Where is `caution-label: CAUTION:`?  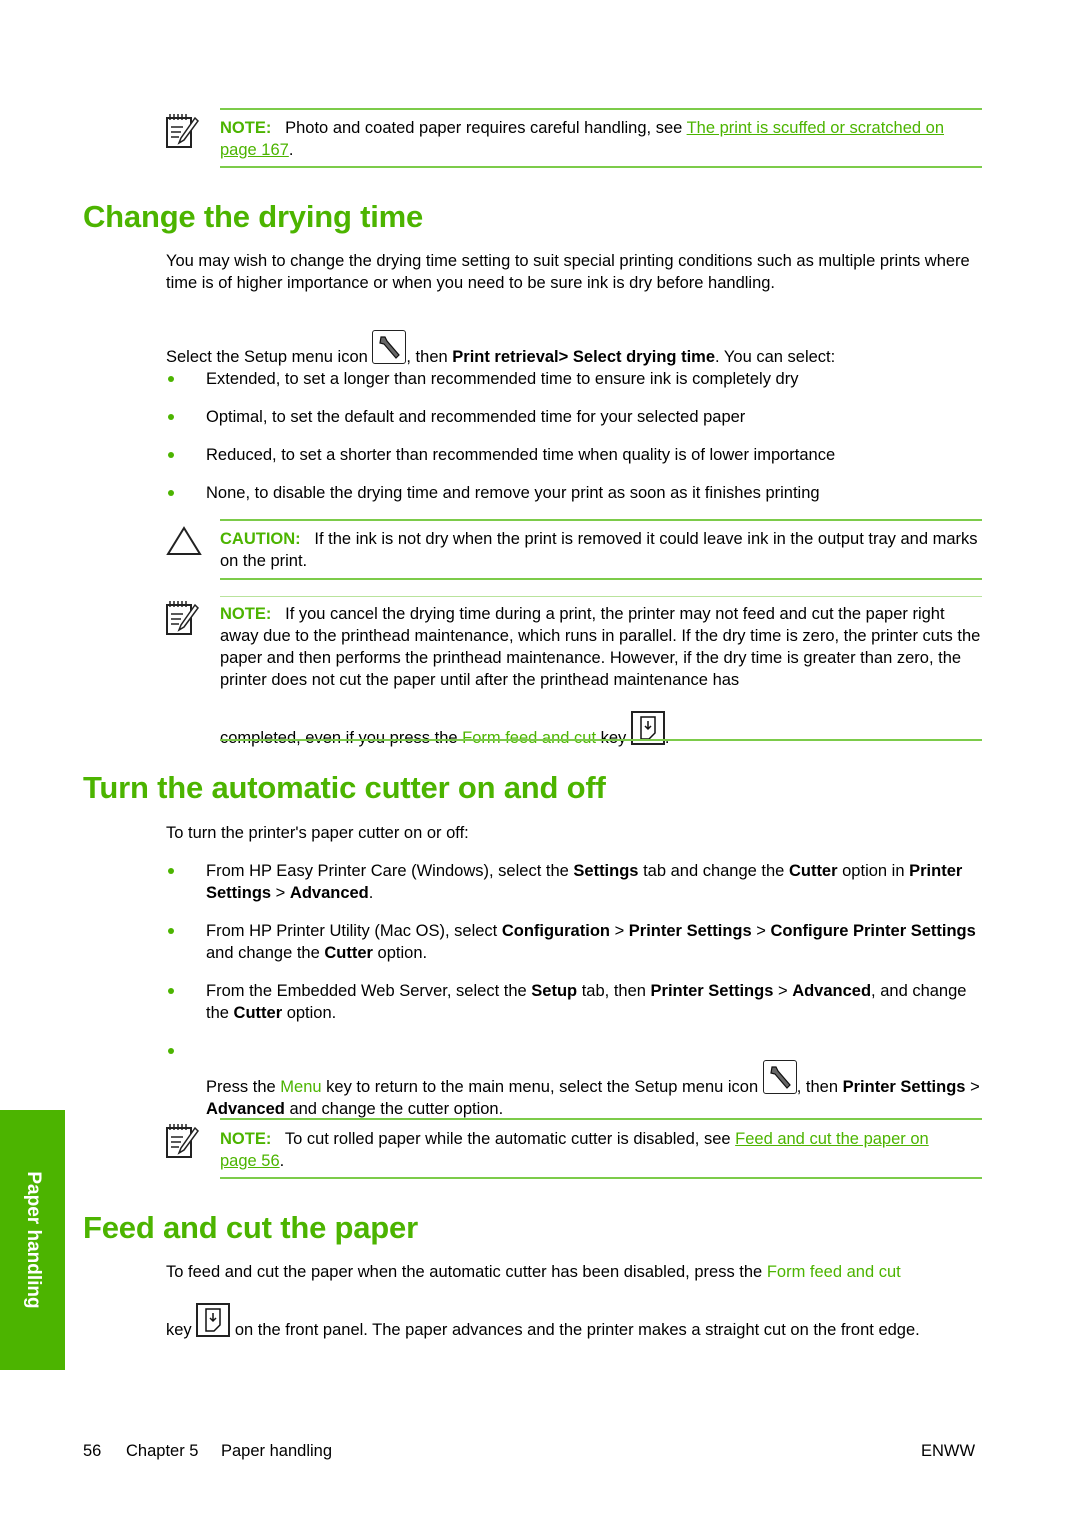
caution-label: CAUTION: is located at coordinates (260, 539).